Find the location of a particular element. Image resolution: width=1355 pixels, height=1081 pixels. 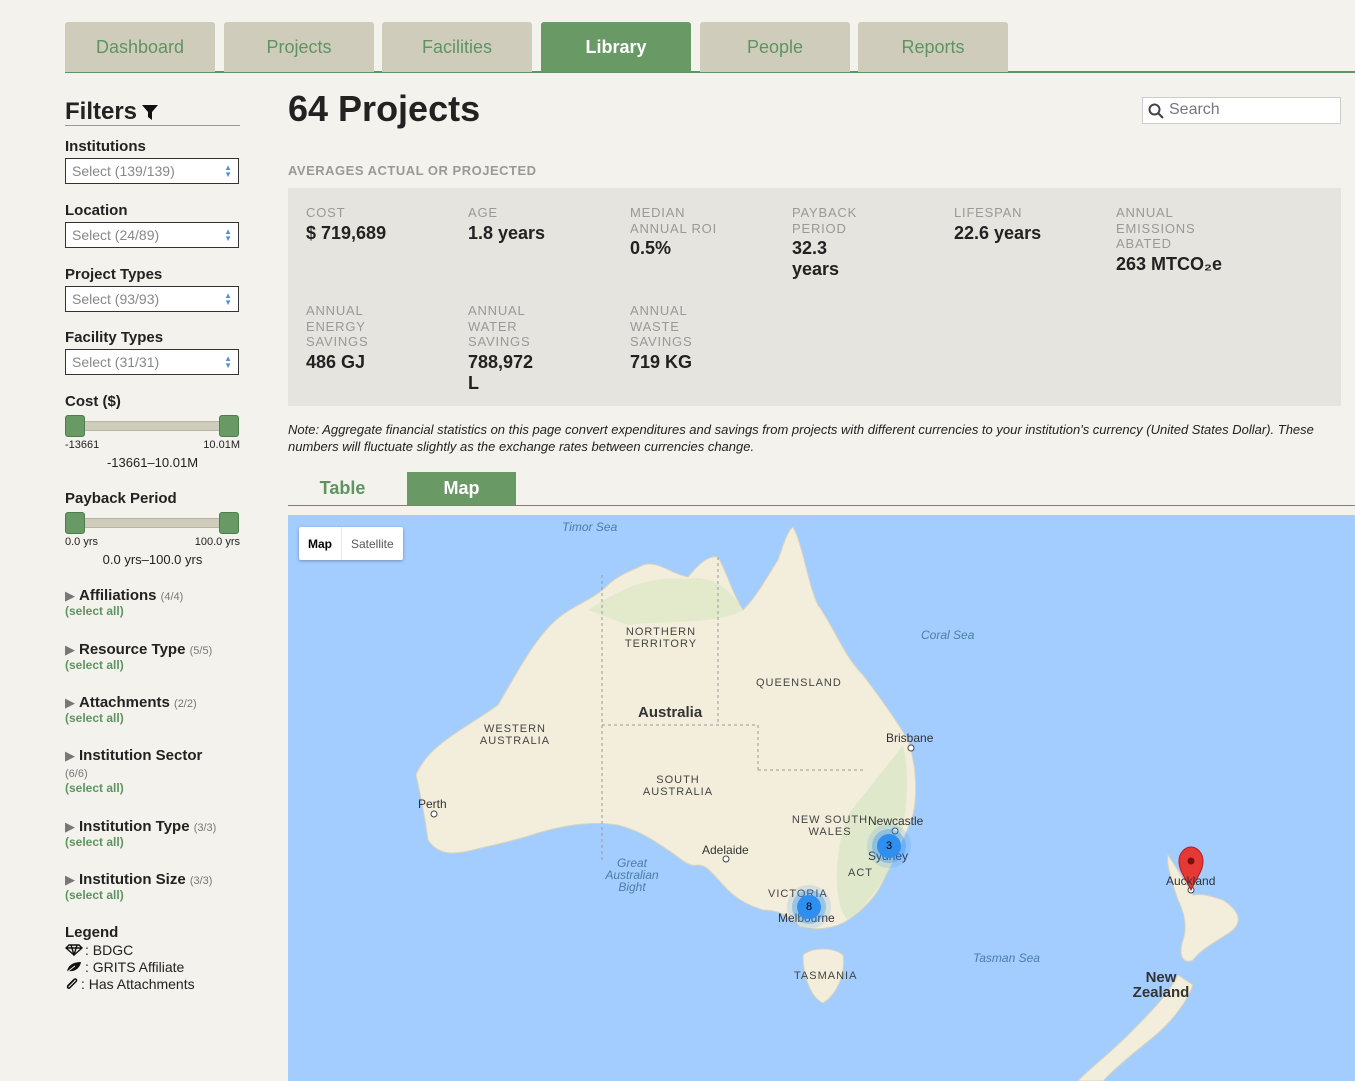

region-label-tas: TASMANIA is located at coordinates (826, 976).